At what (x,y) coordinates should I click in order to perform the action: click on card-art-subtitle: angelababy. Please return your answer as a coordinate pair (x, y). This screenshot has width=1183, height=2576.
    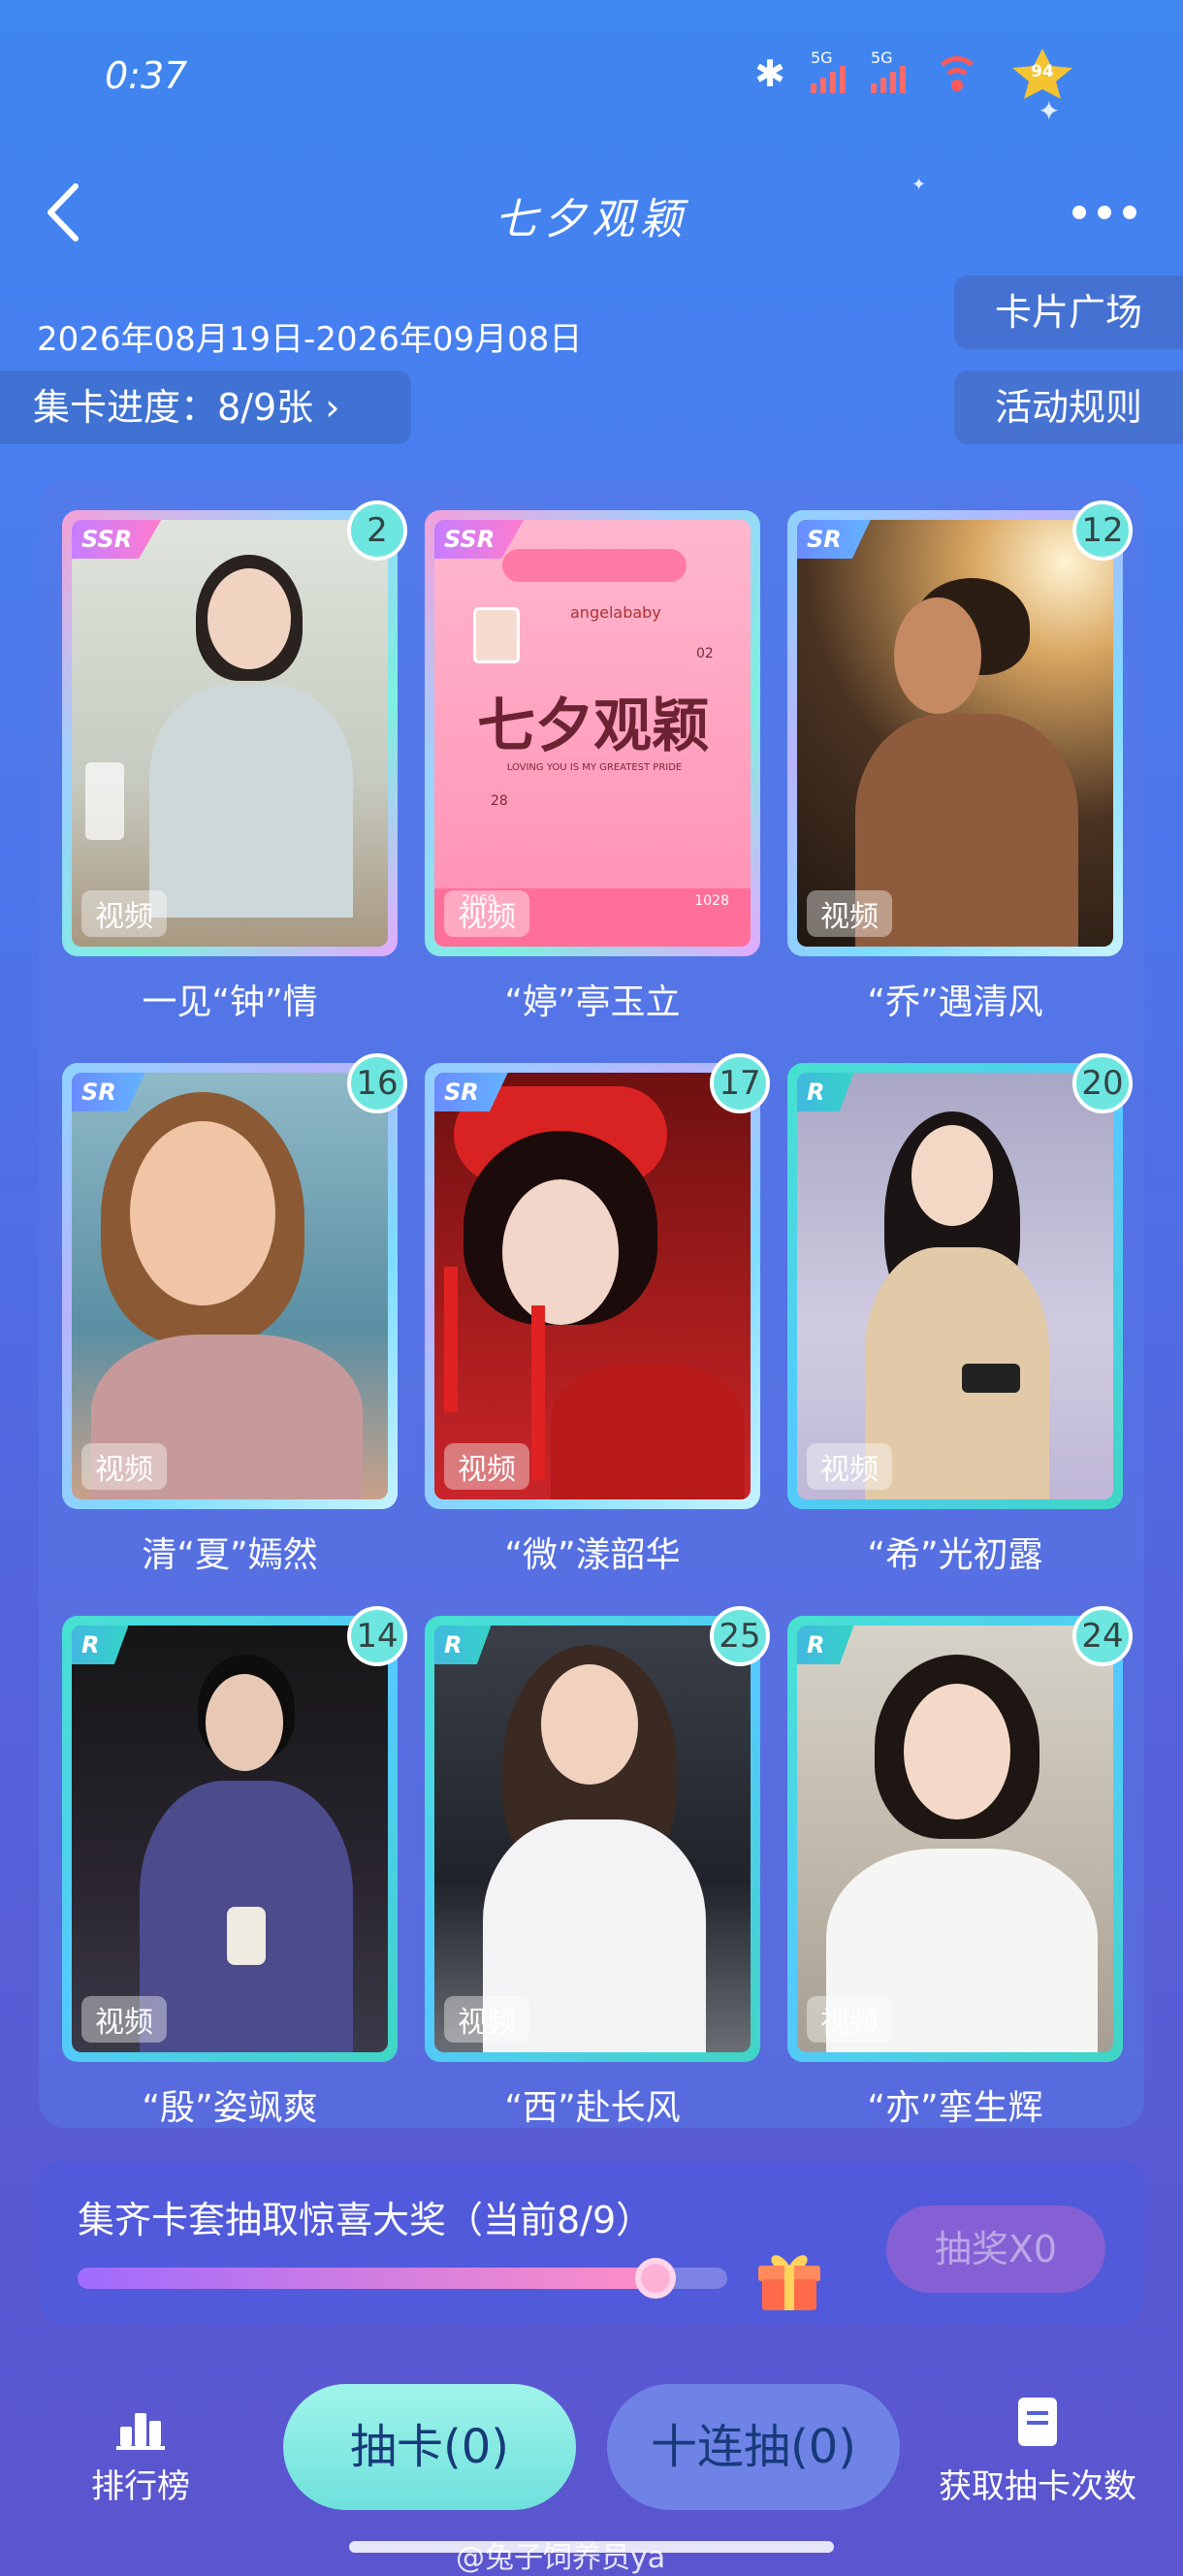
    Looking at the image, I should click on (615, 612).